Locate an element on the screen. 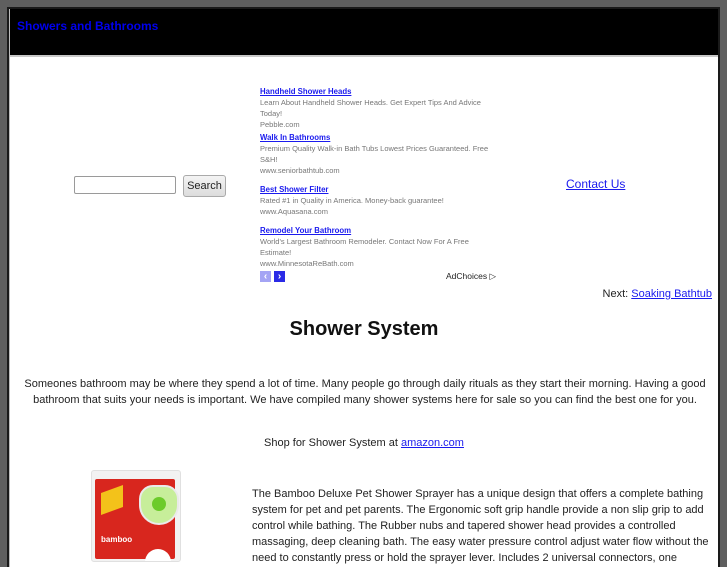 The height and width of the screenshot is (567, 727). adchoices-label: AdChoices is located at coordinates (466, 276).